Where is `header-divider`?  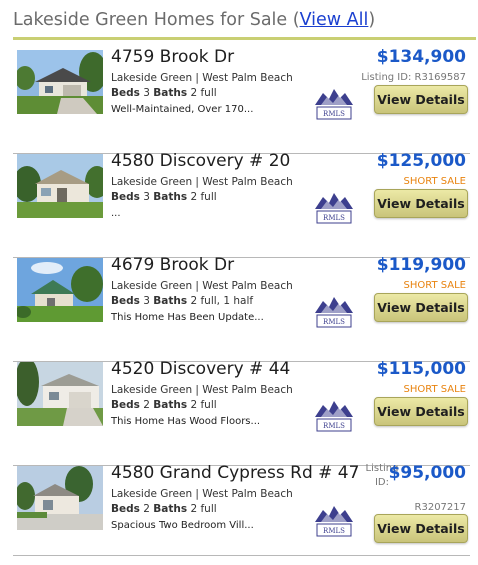 header-divider is located at coordinates (244, 38).